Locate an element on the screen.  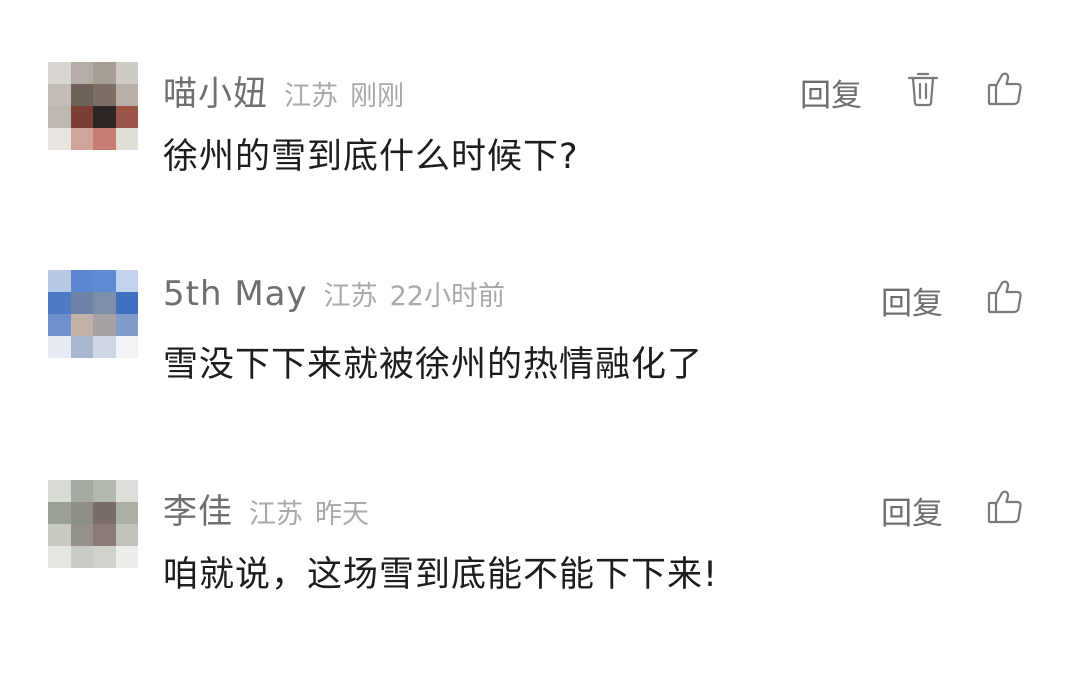
comment-meta: 5th May 江苏 22小时前 is located at coordinates (334, 298).